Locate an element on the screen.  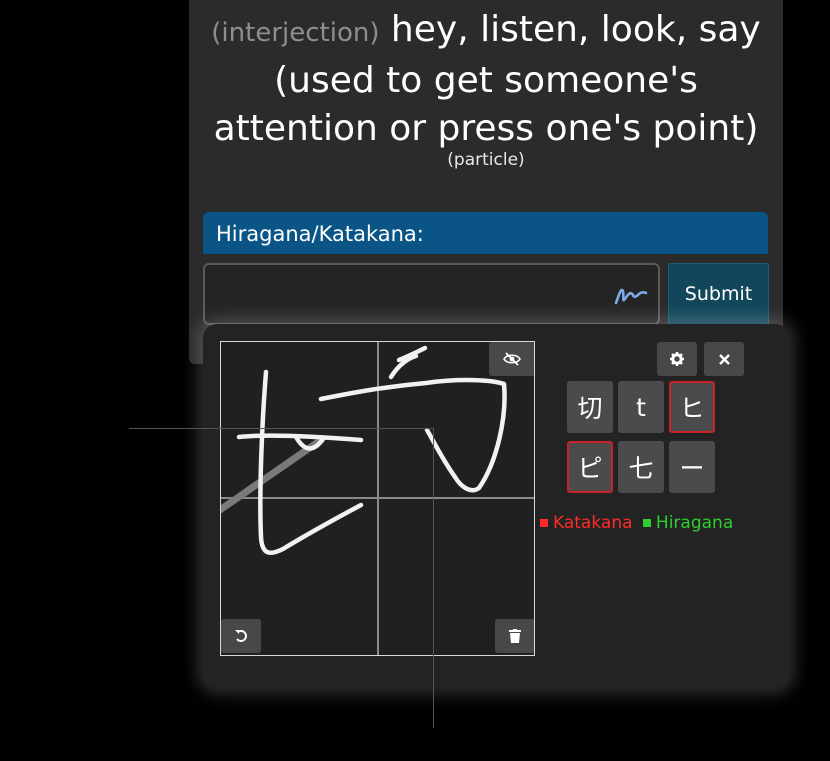
undo-button is located at coordinates (241, 636).